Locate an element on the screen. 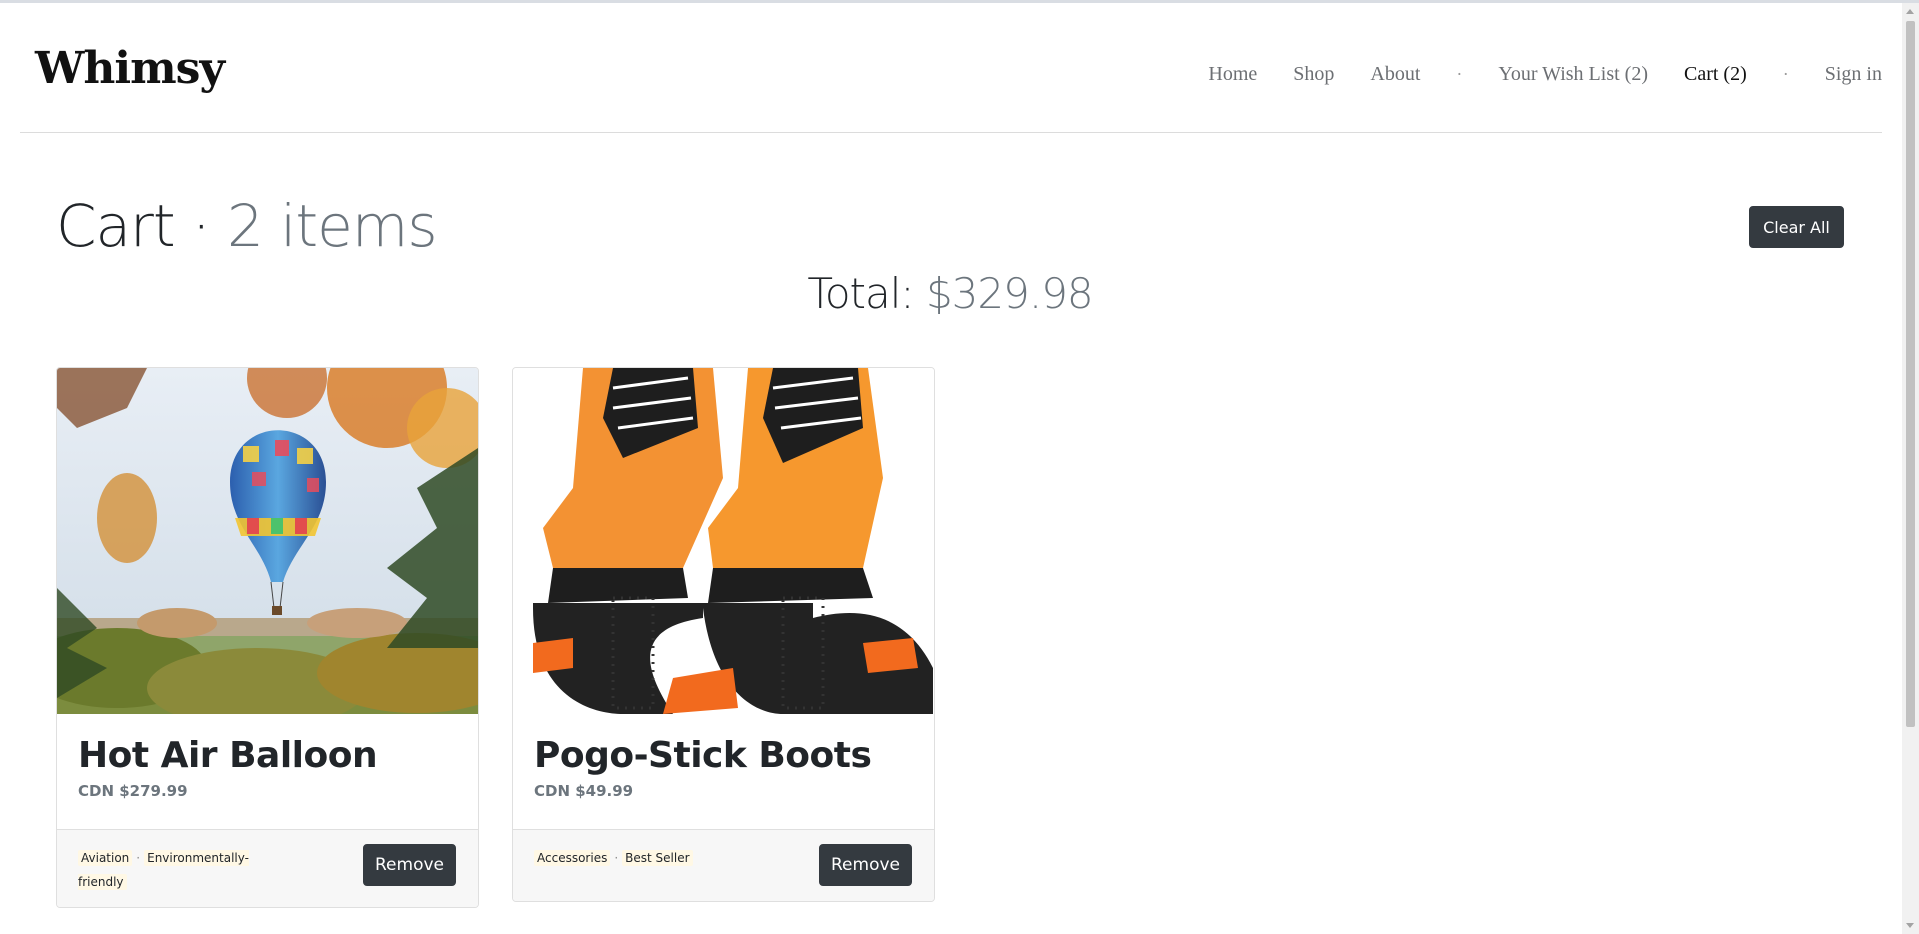  scroll-down-arrow-icon is located at coordinates (1910, 925).